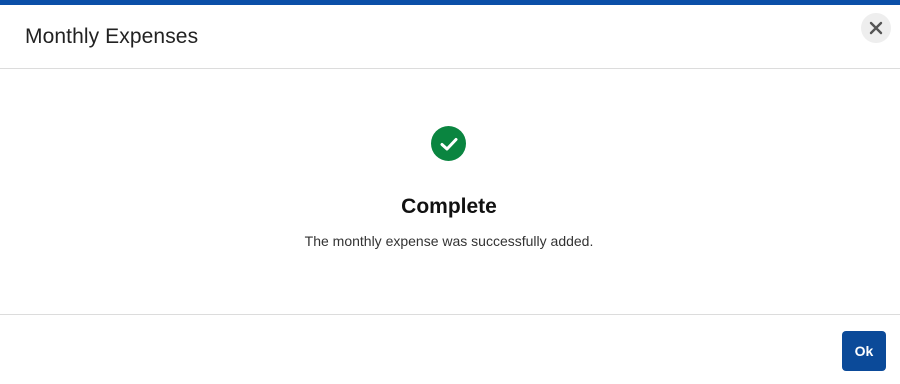 This screenshot has width=900, height=384. I want to click on close-button, so click(876, 28).